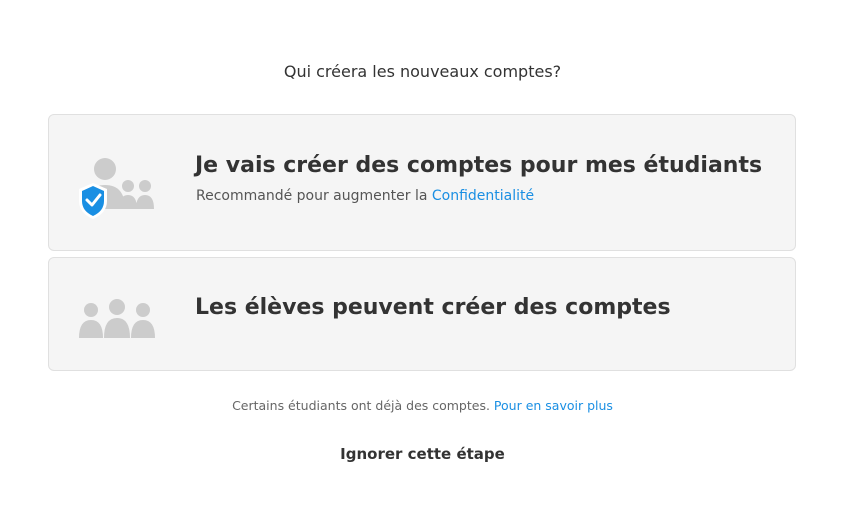  I want to click on learn-more-link: Pour en savoir plus, so click(553, 405).